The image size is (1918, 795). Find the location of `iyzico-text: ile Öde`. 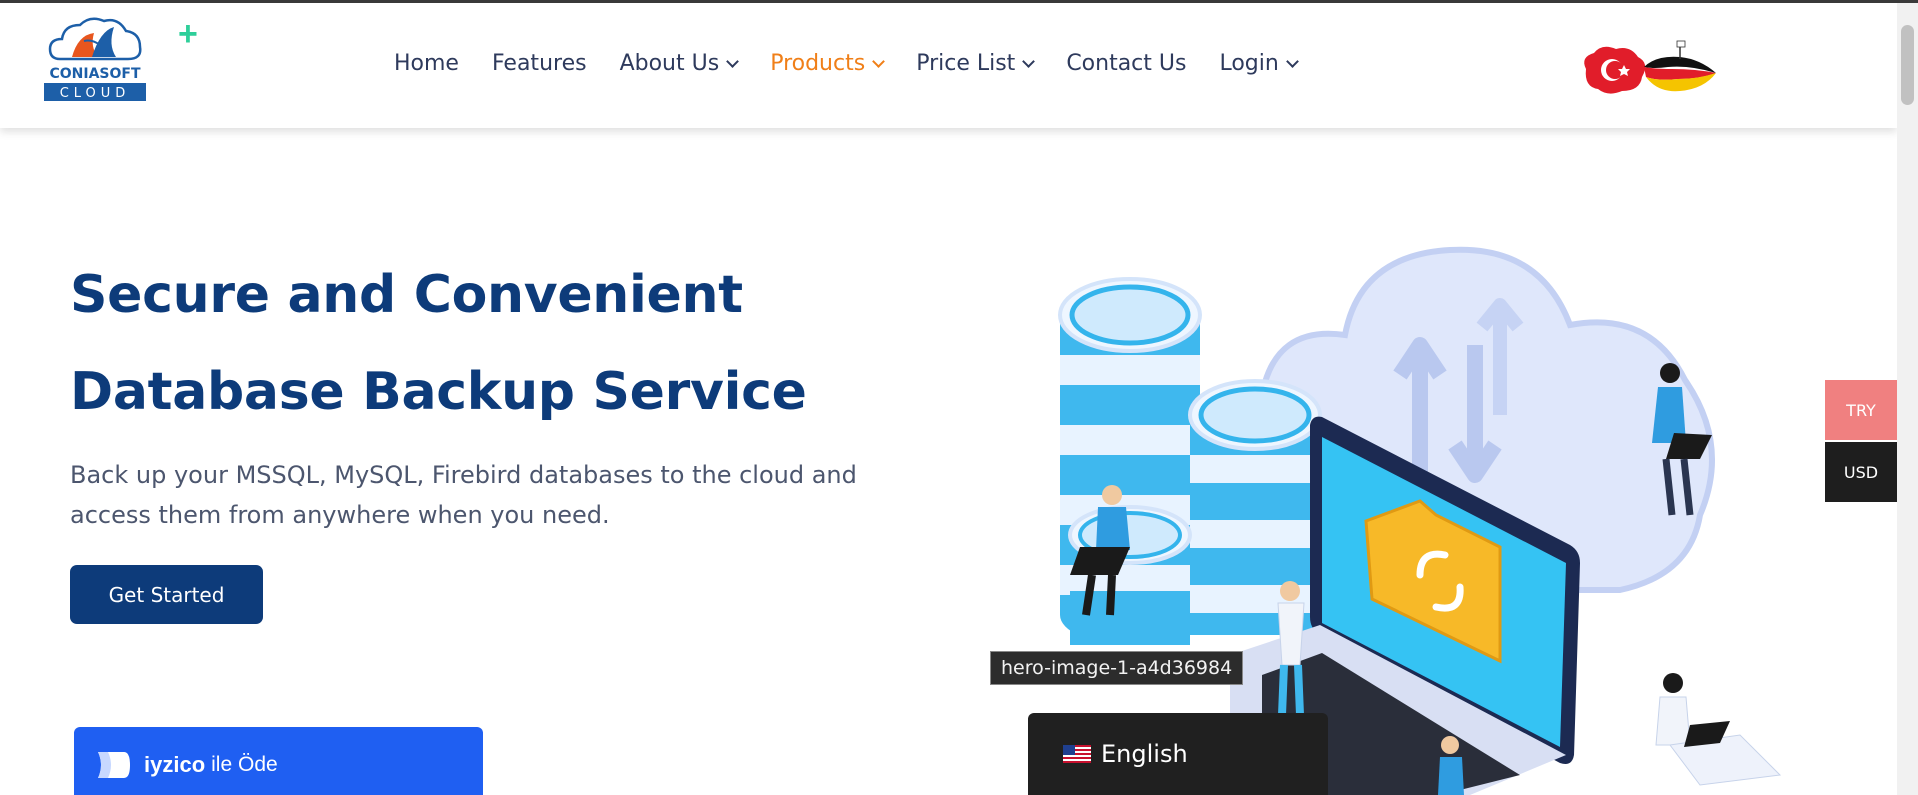

iyzico-text: ile Öde is located at coordinates (244, 764).